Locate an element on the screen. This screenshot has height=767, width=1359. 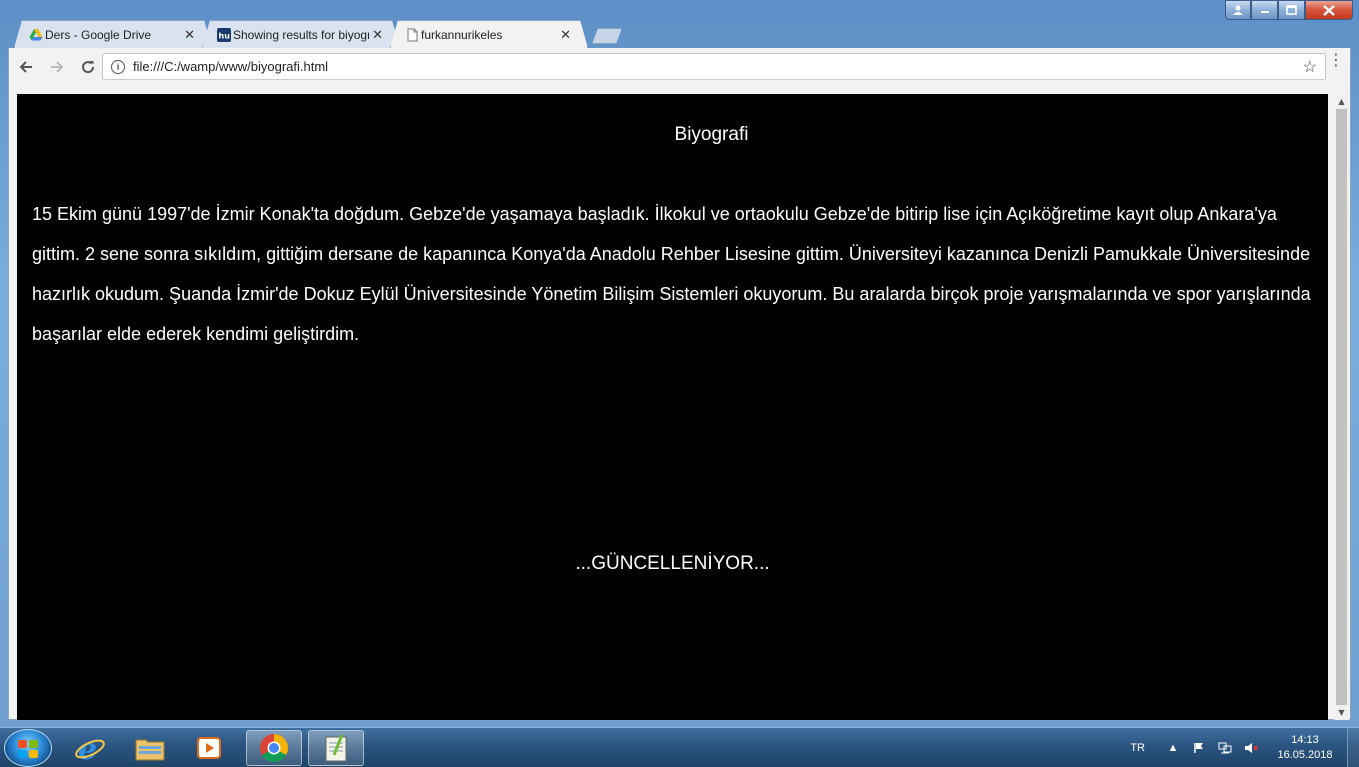
close-icon is located at coordinates (1329, 10).